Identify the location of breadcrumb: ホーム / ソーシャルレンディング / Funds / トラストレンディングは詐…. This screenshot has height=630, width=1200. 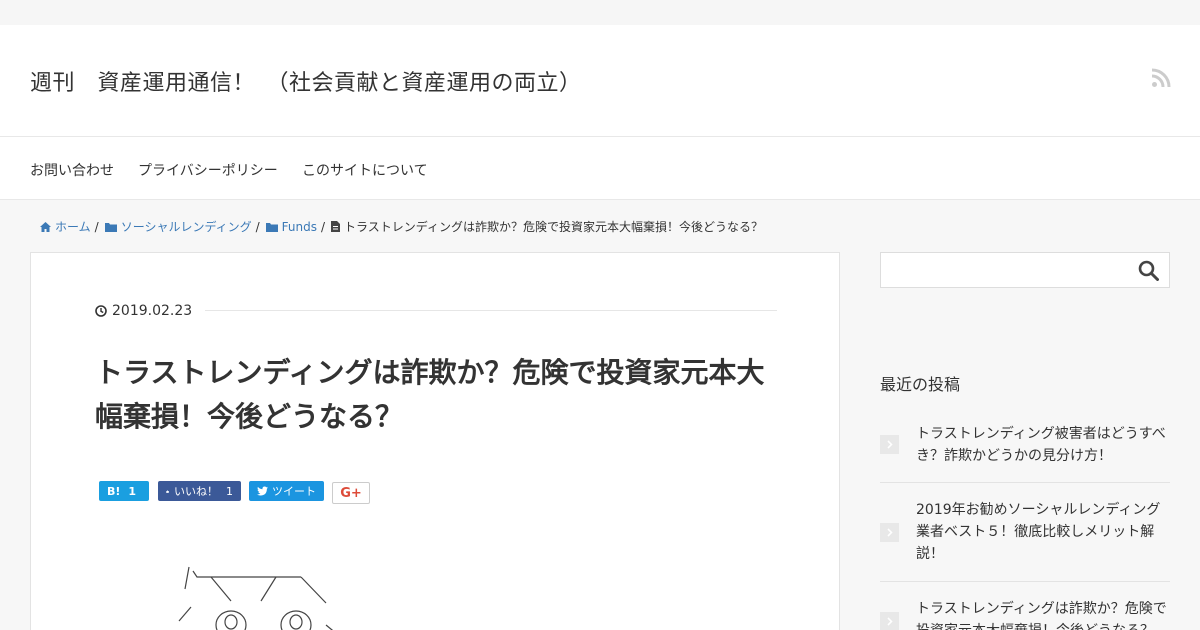
(401, 226).